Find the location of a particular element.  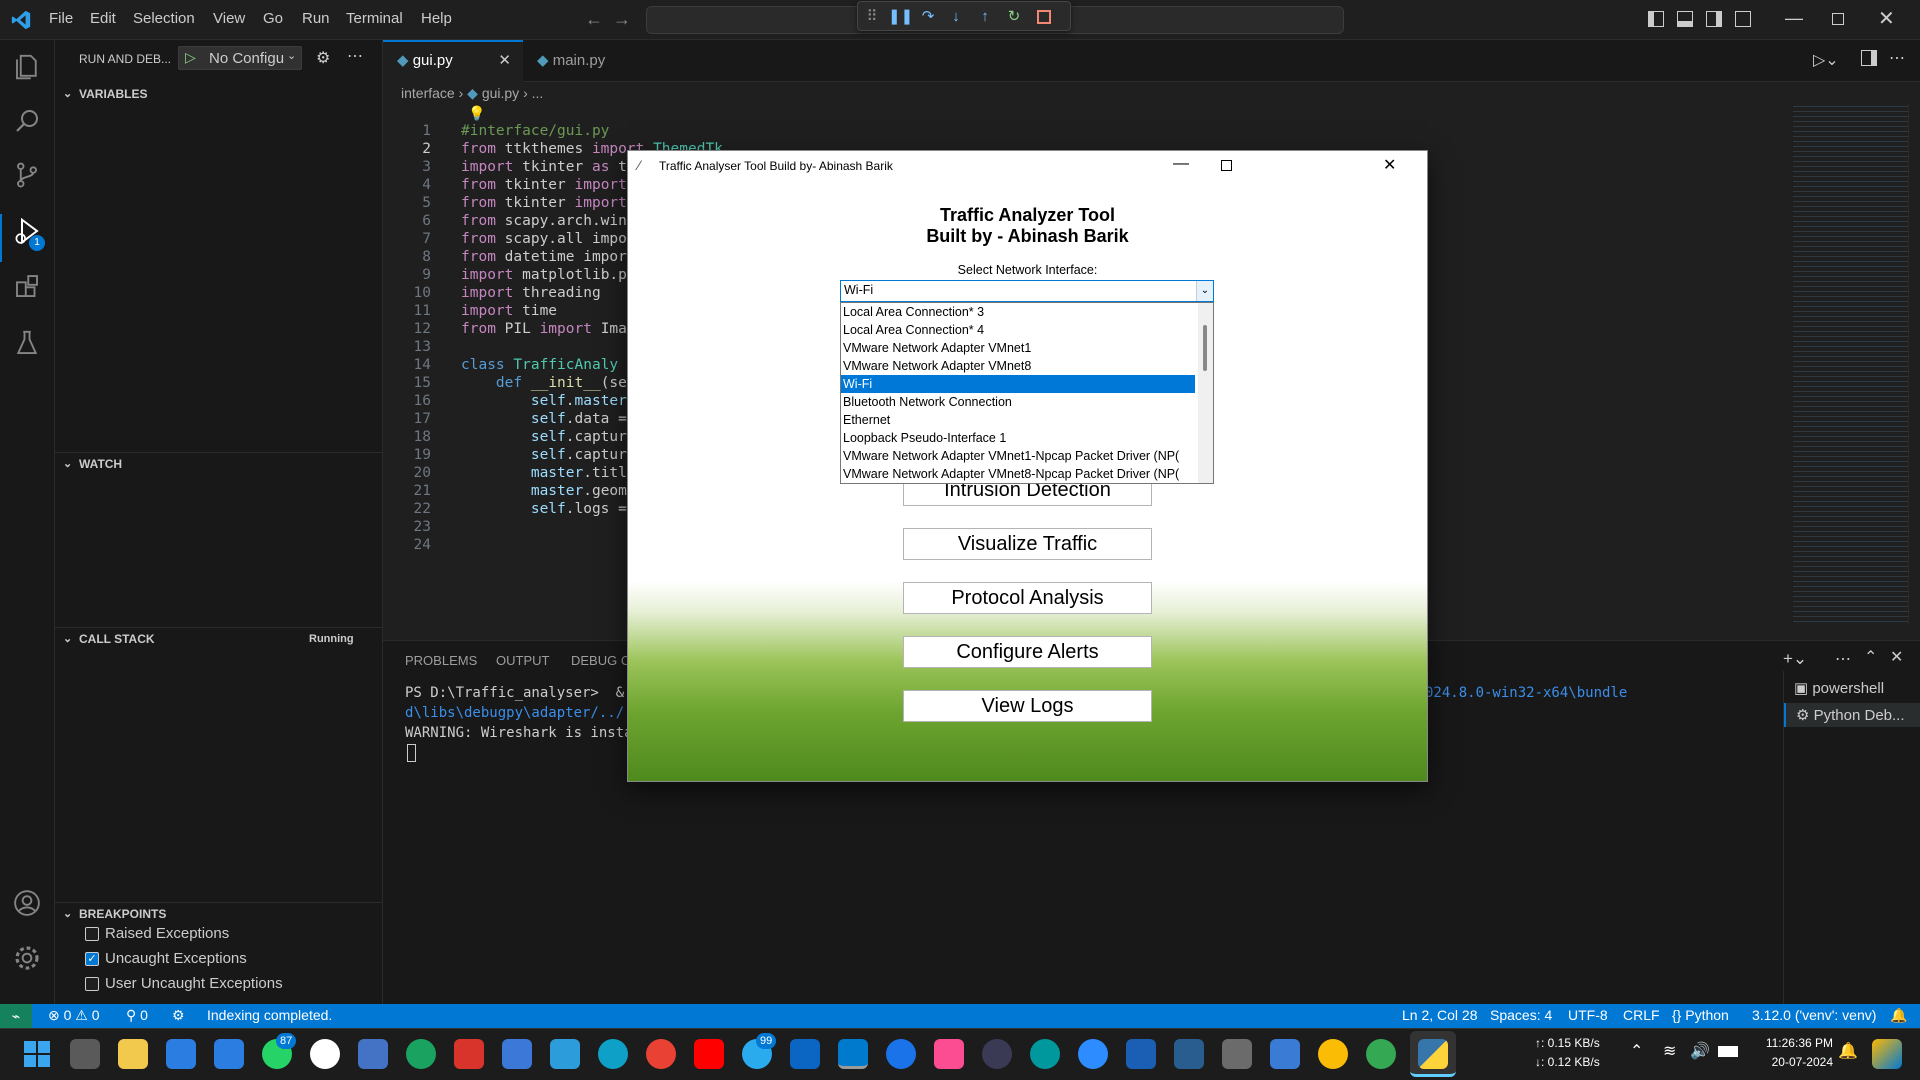

translate-icon is located at coordinates (901, 1054).